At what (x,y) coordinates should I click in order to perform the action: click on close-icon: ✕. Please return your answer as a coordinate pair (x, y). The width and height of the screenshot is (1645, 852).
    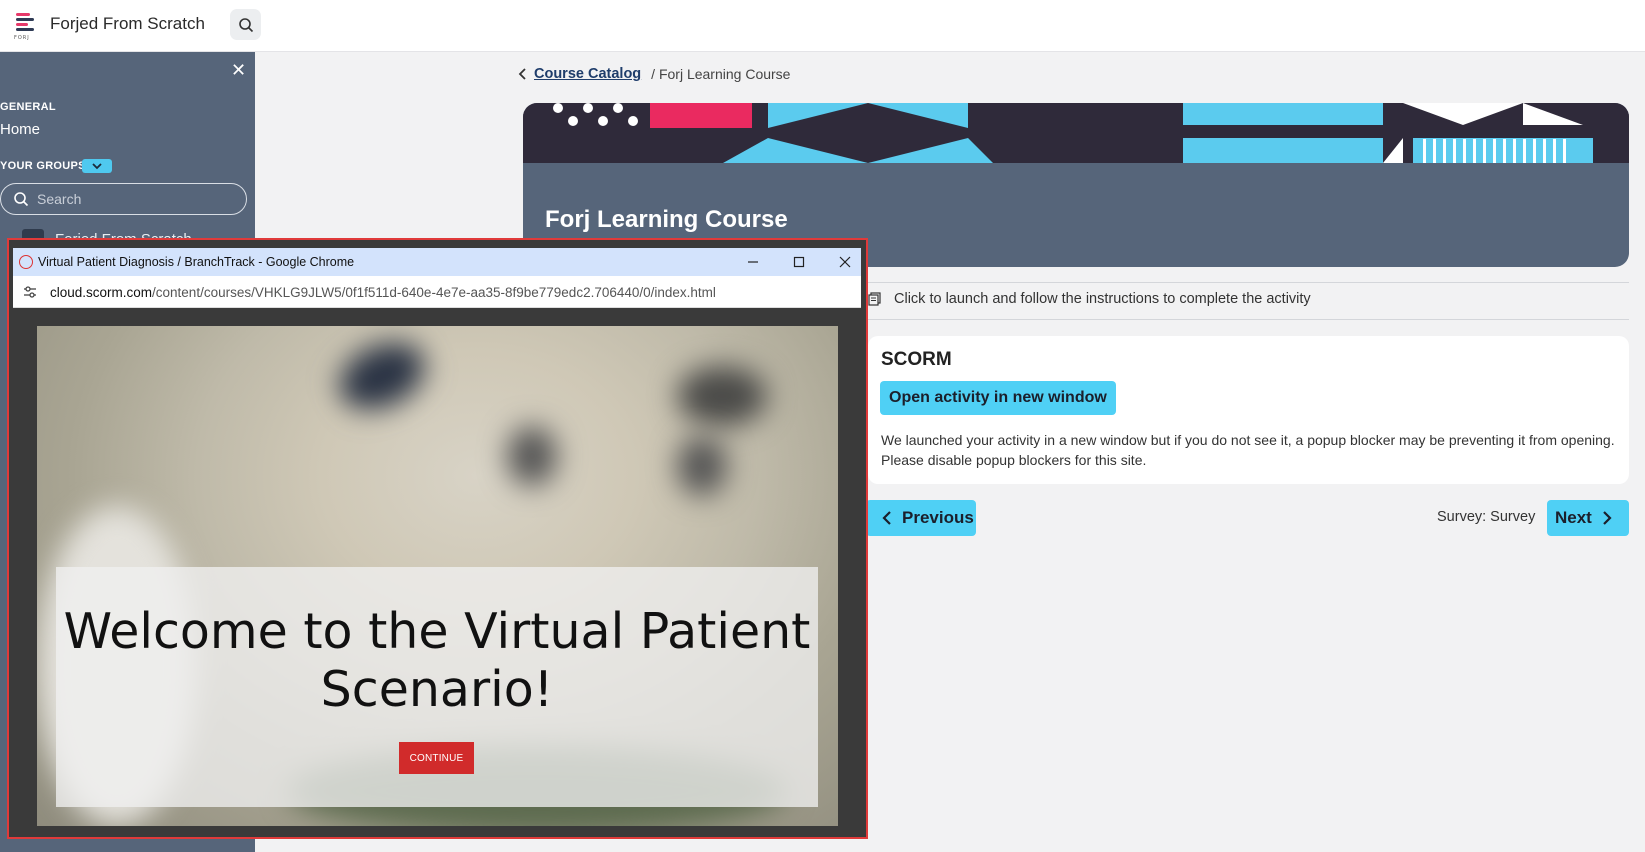
    Looking at the image, I should click on (238, 70).